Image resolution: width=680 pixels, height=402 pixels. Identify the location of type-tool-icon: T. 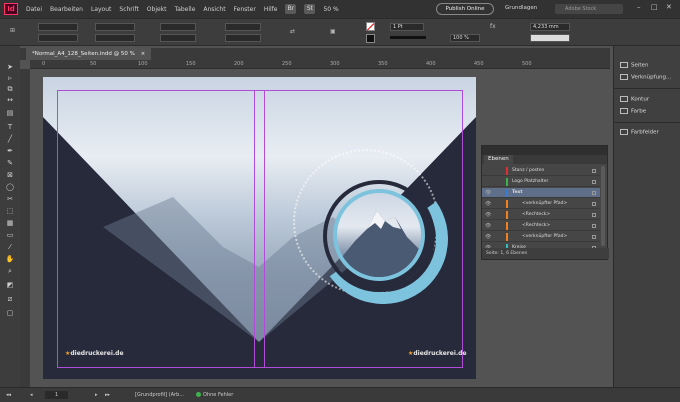
(10, 127).